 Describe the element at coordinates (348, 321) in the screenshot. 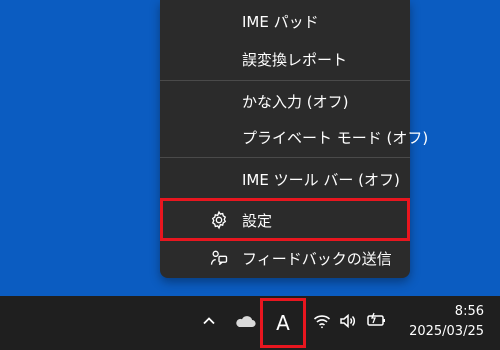

I see `speaker-icon` at that location.